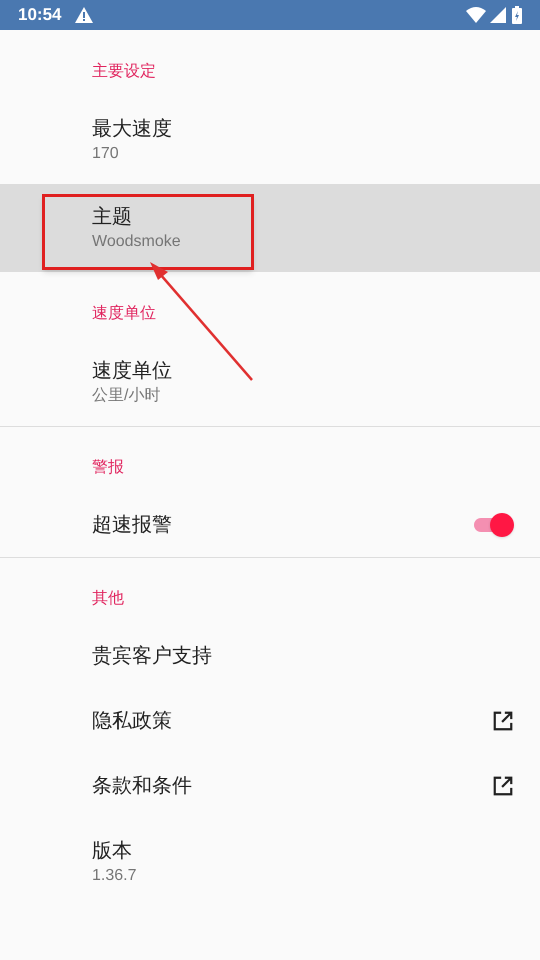 This screenshot has height=960, width=540. I want to click on row-title: 主题, so click(112, 217).